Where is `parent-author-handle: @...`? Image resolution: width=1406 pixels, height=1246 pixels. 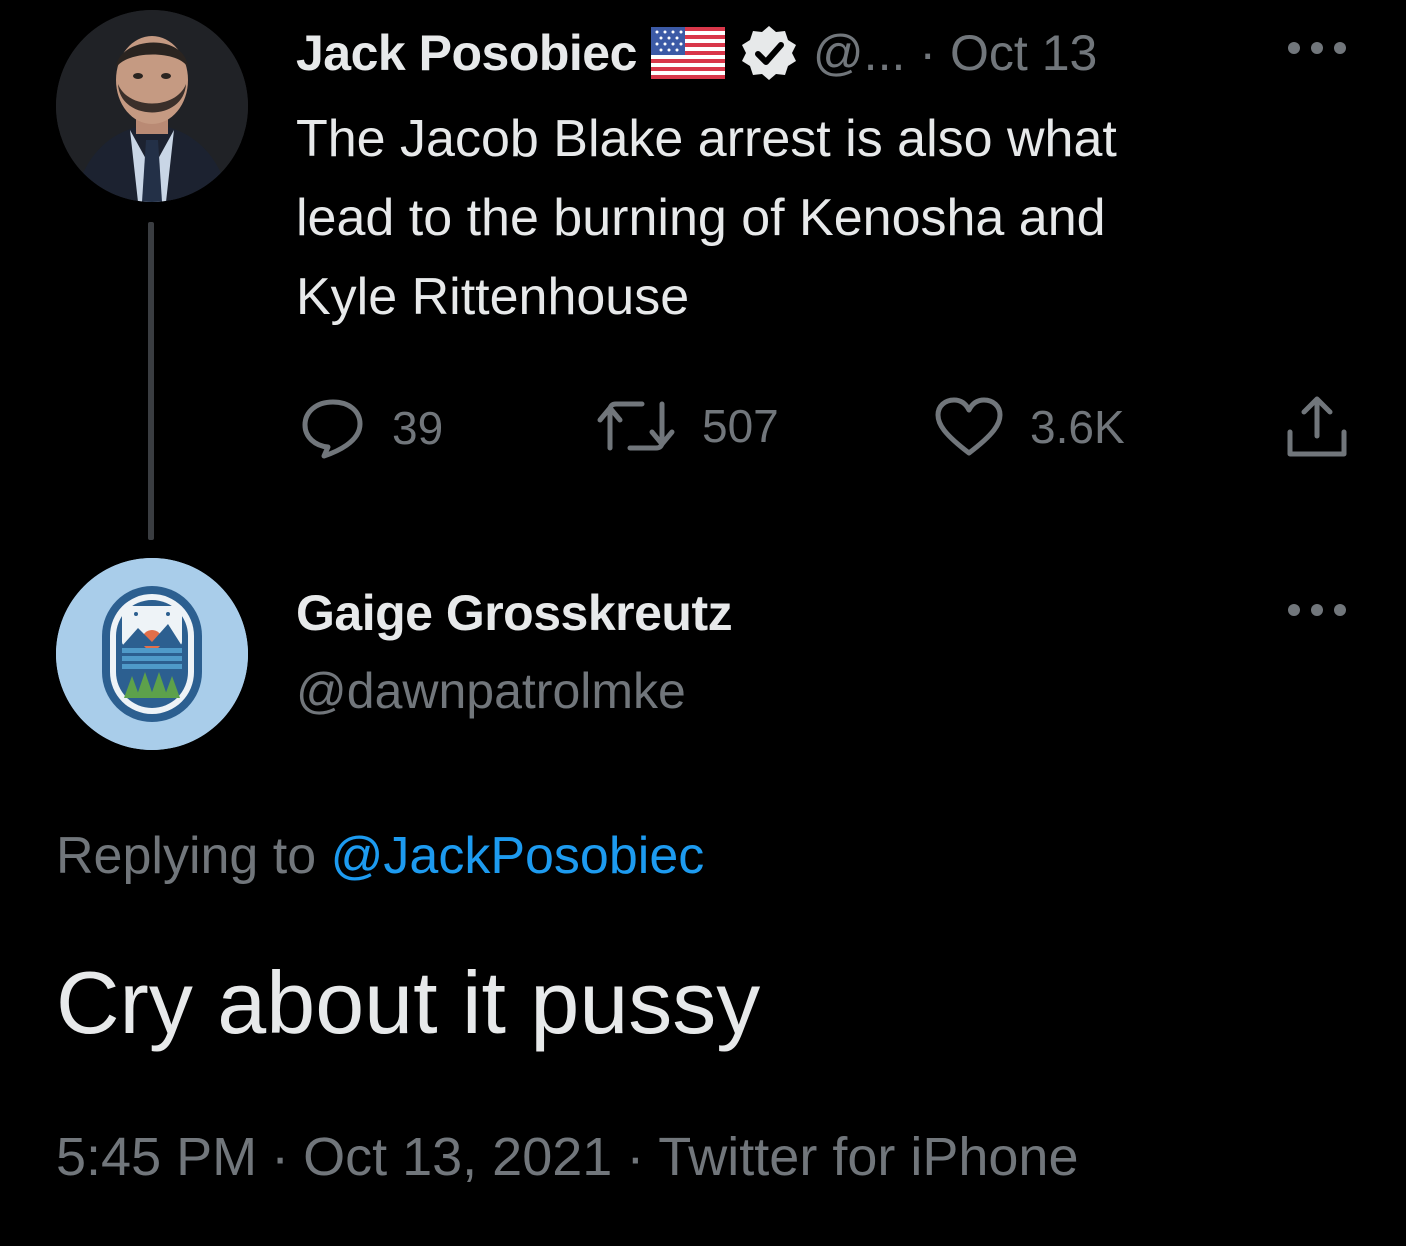
parent-author-handle: @... is located at coordinates (859, 53).